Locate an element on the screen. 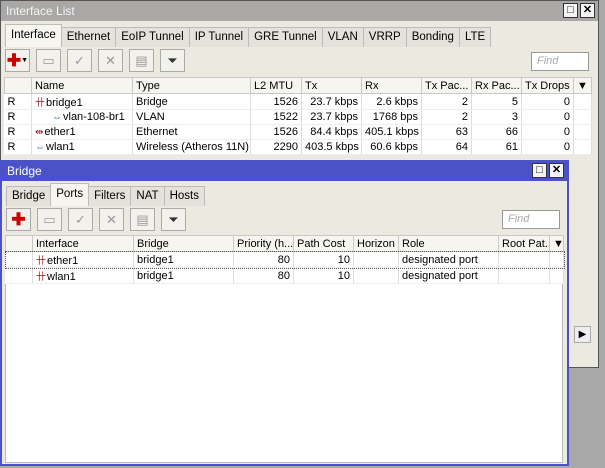  tab-hosts: Hosts is located at coordinates (184, 196).